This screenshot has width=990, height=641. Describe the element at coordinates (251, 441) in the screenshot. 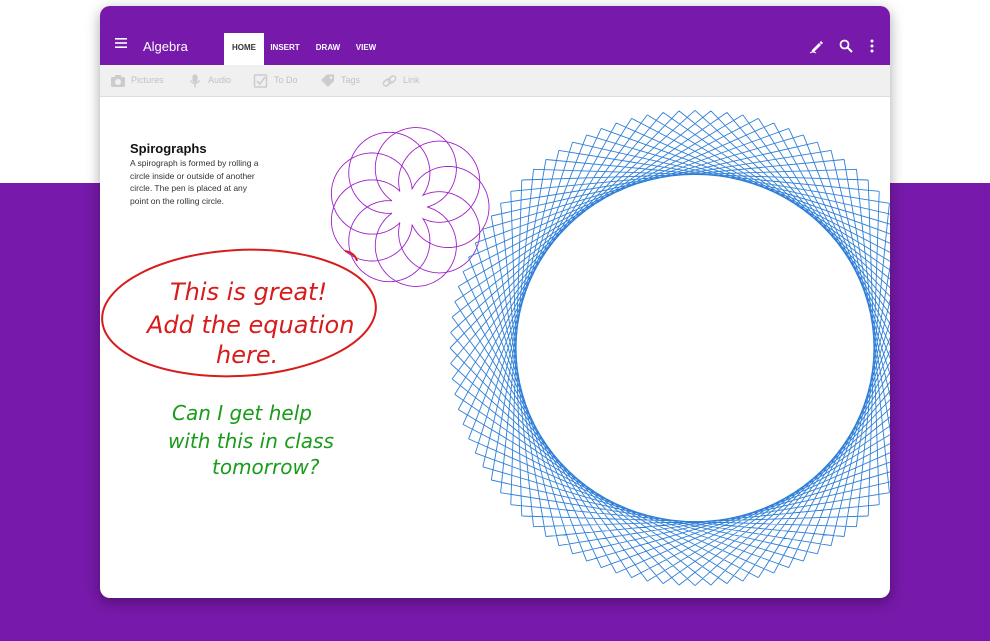

I see `green-ink-line-2: with this in class` at that location.